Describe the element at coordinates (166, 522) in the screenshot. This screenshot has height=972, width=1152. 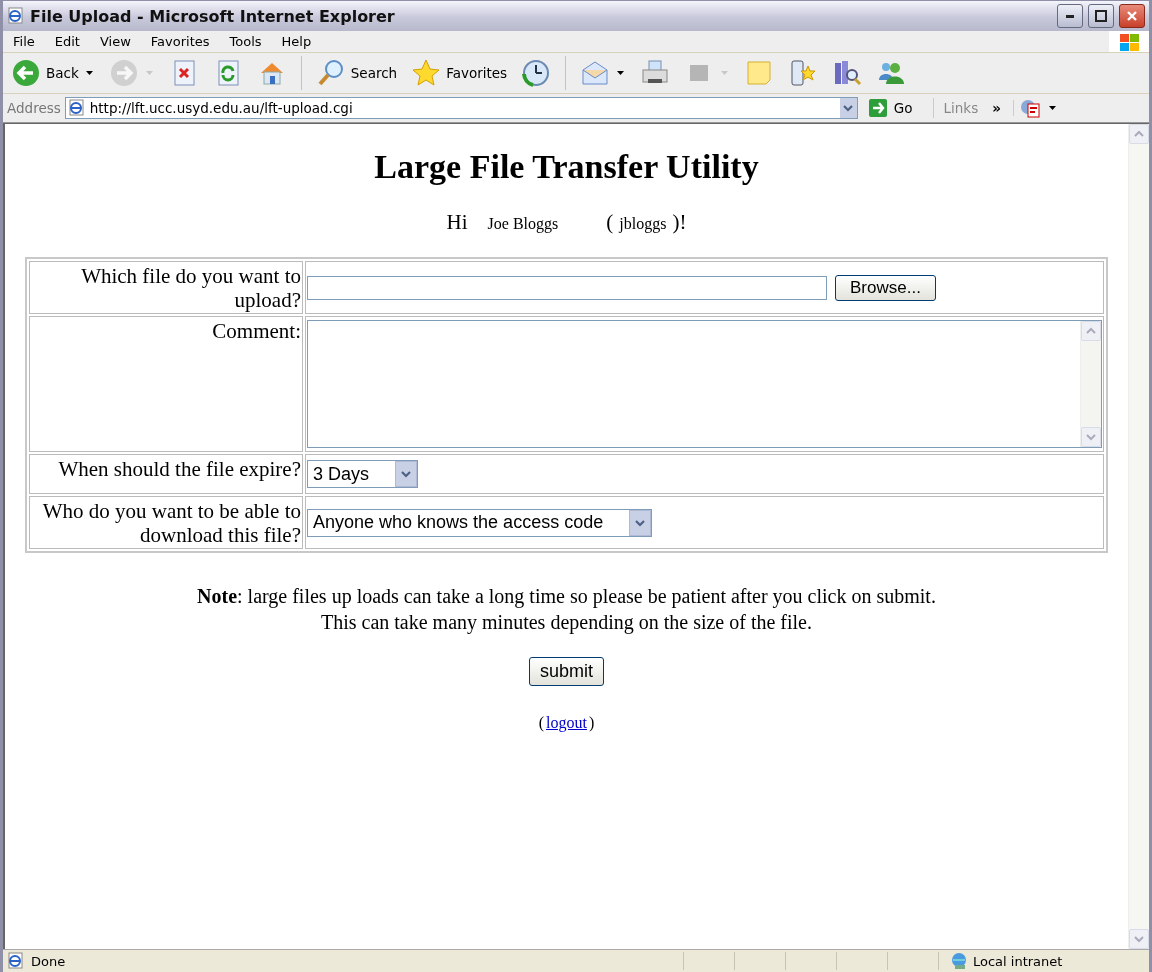
I see `field-label: Who do you want to be able to download this file?` at that location.